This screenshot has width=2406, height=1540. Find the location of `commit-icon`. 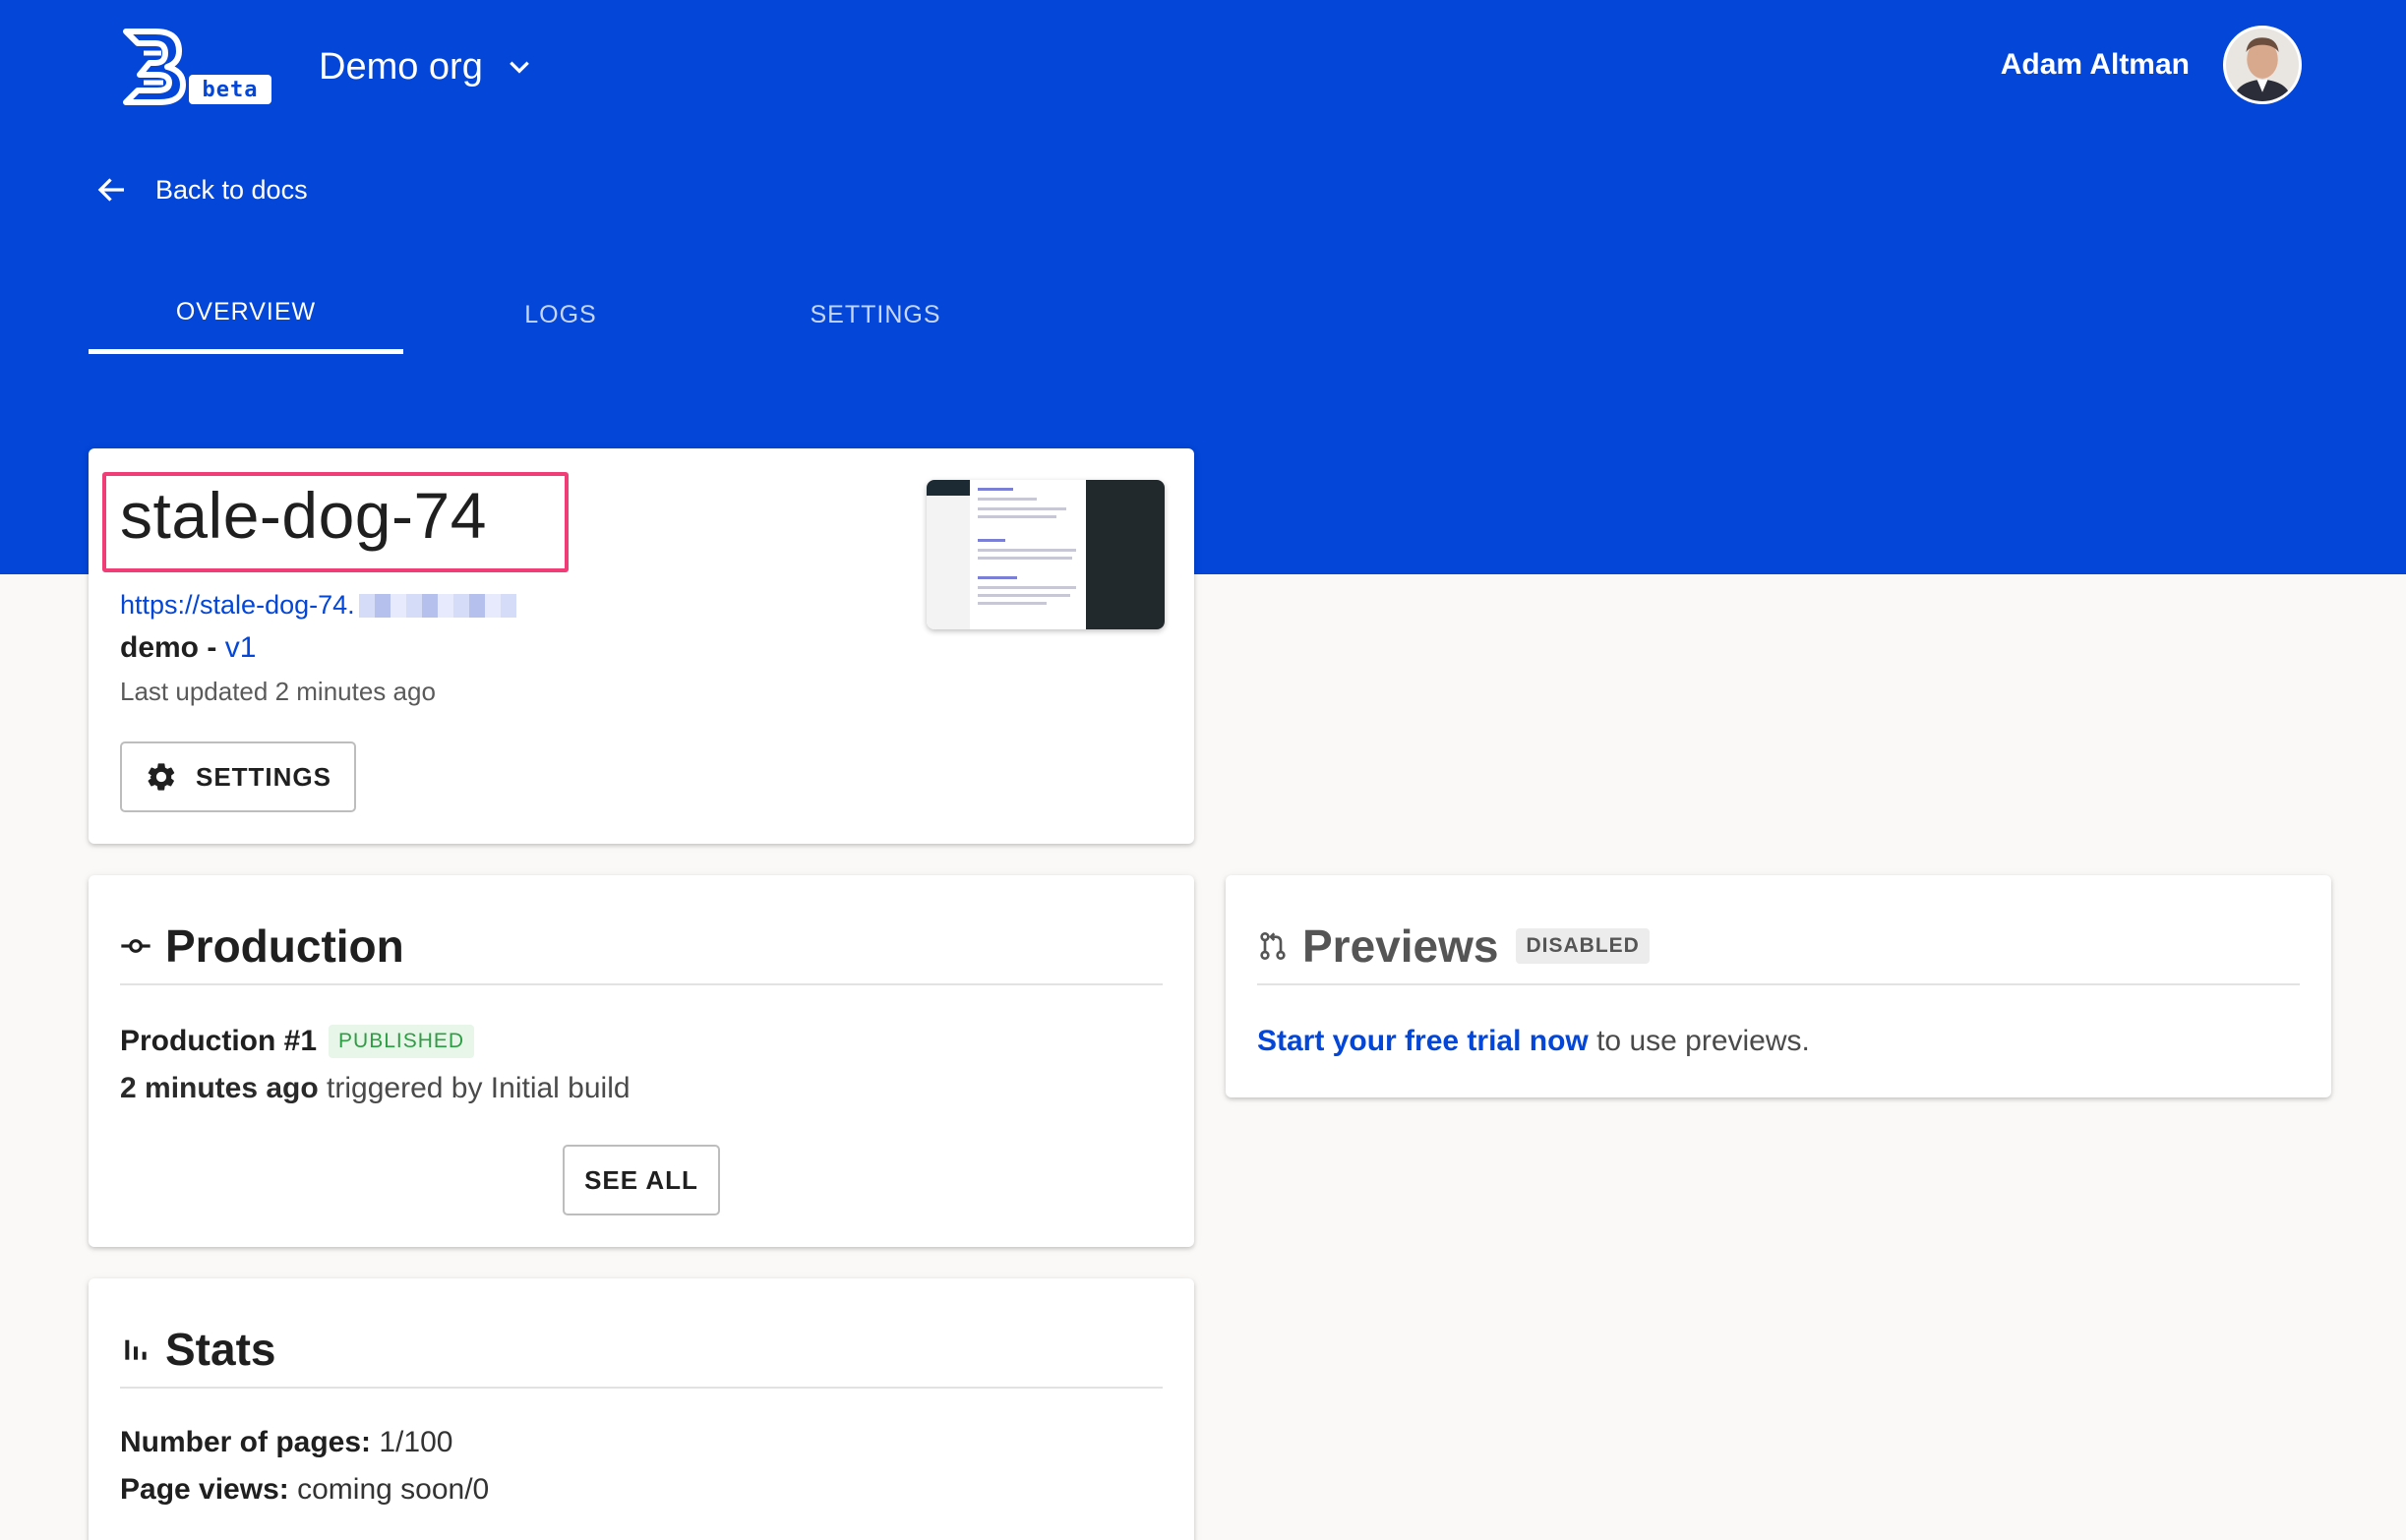

commit-icon is located at coordinates (135, 946).